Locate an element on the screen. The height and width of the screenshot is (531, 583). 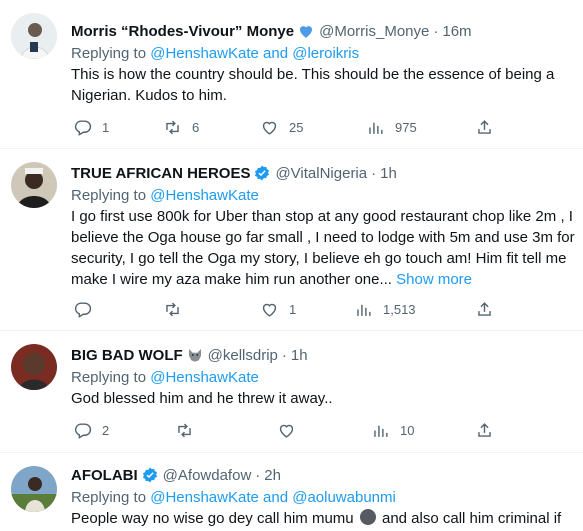
like-count: 1 is located at coordinates (293, 309).